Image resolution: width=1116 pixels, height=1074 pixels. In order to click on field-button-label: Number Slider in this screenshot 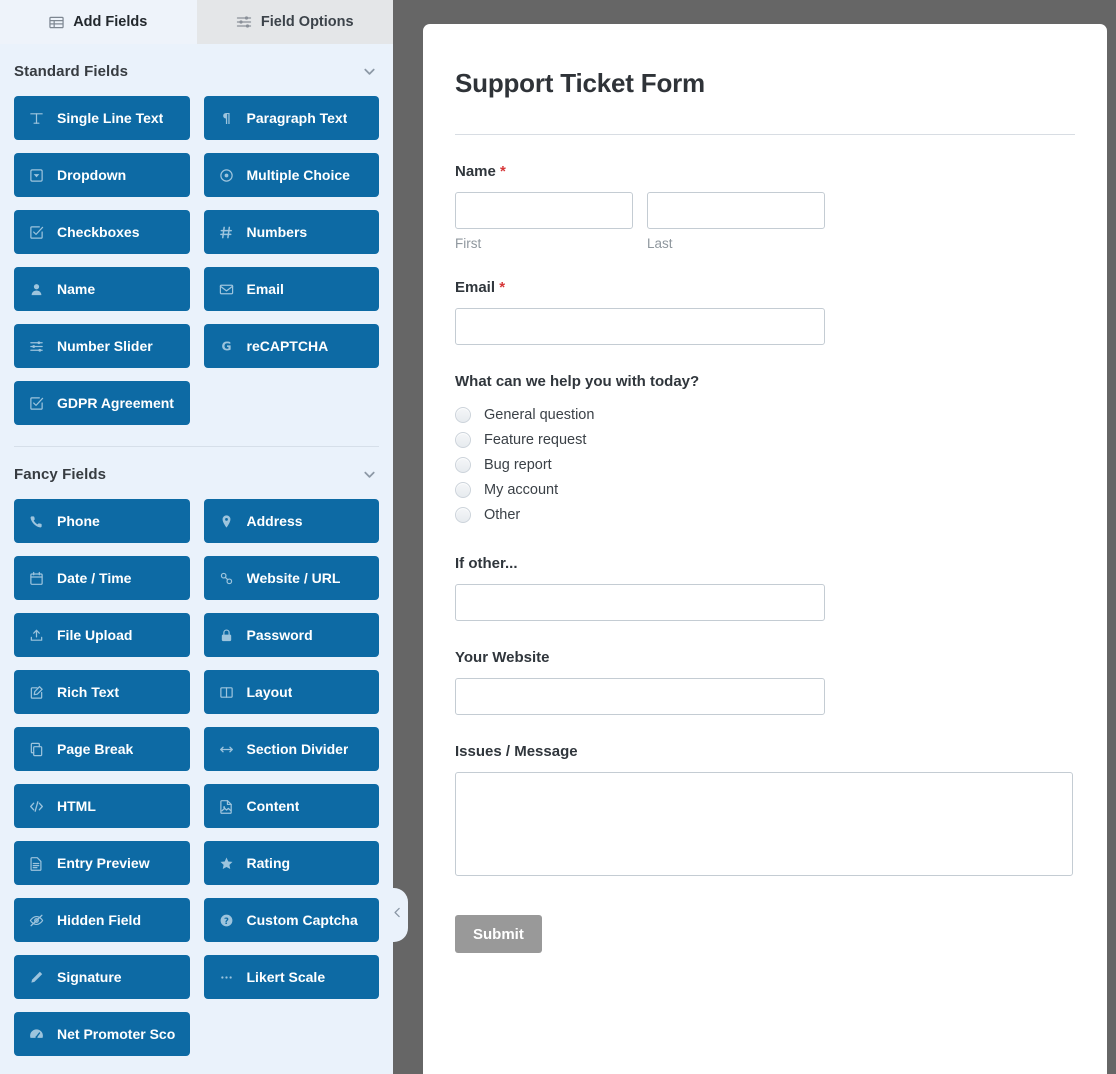, I will do `click(105, 346)`.